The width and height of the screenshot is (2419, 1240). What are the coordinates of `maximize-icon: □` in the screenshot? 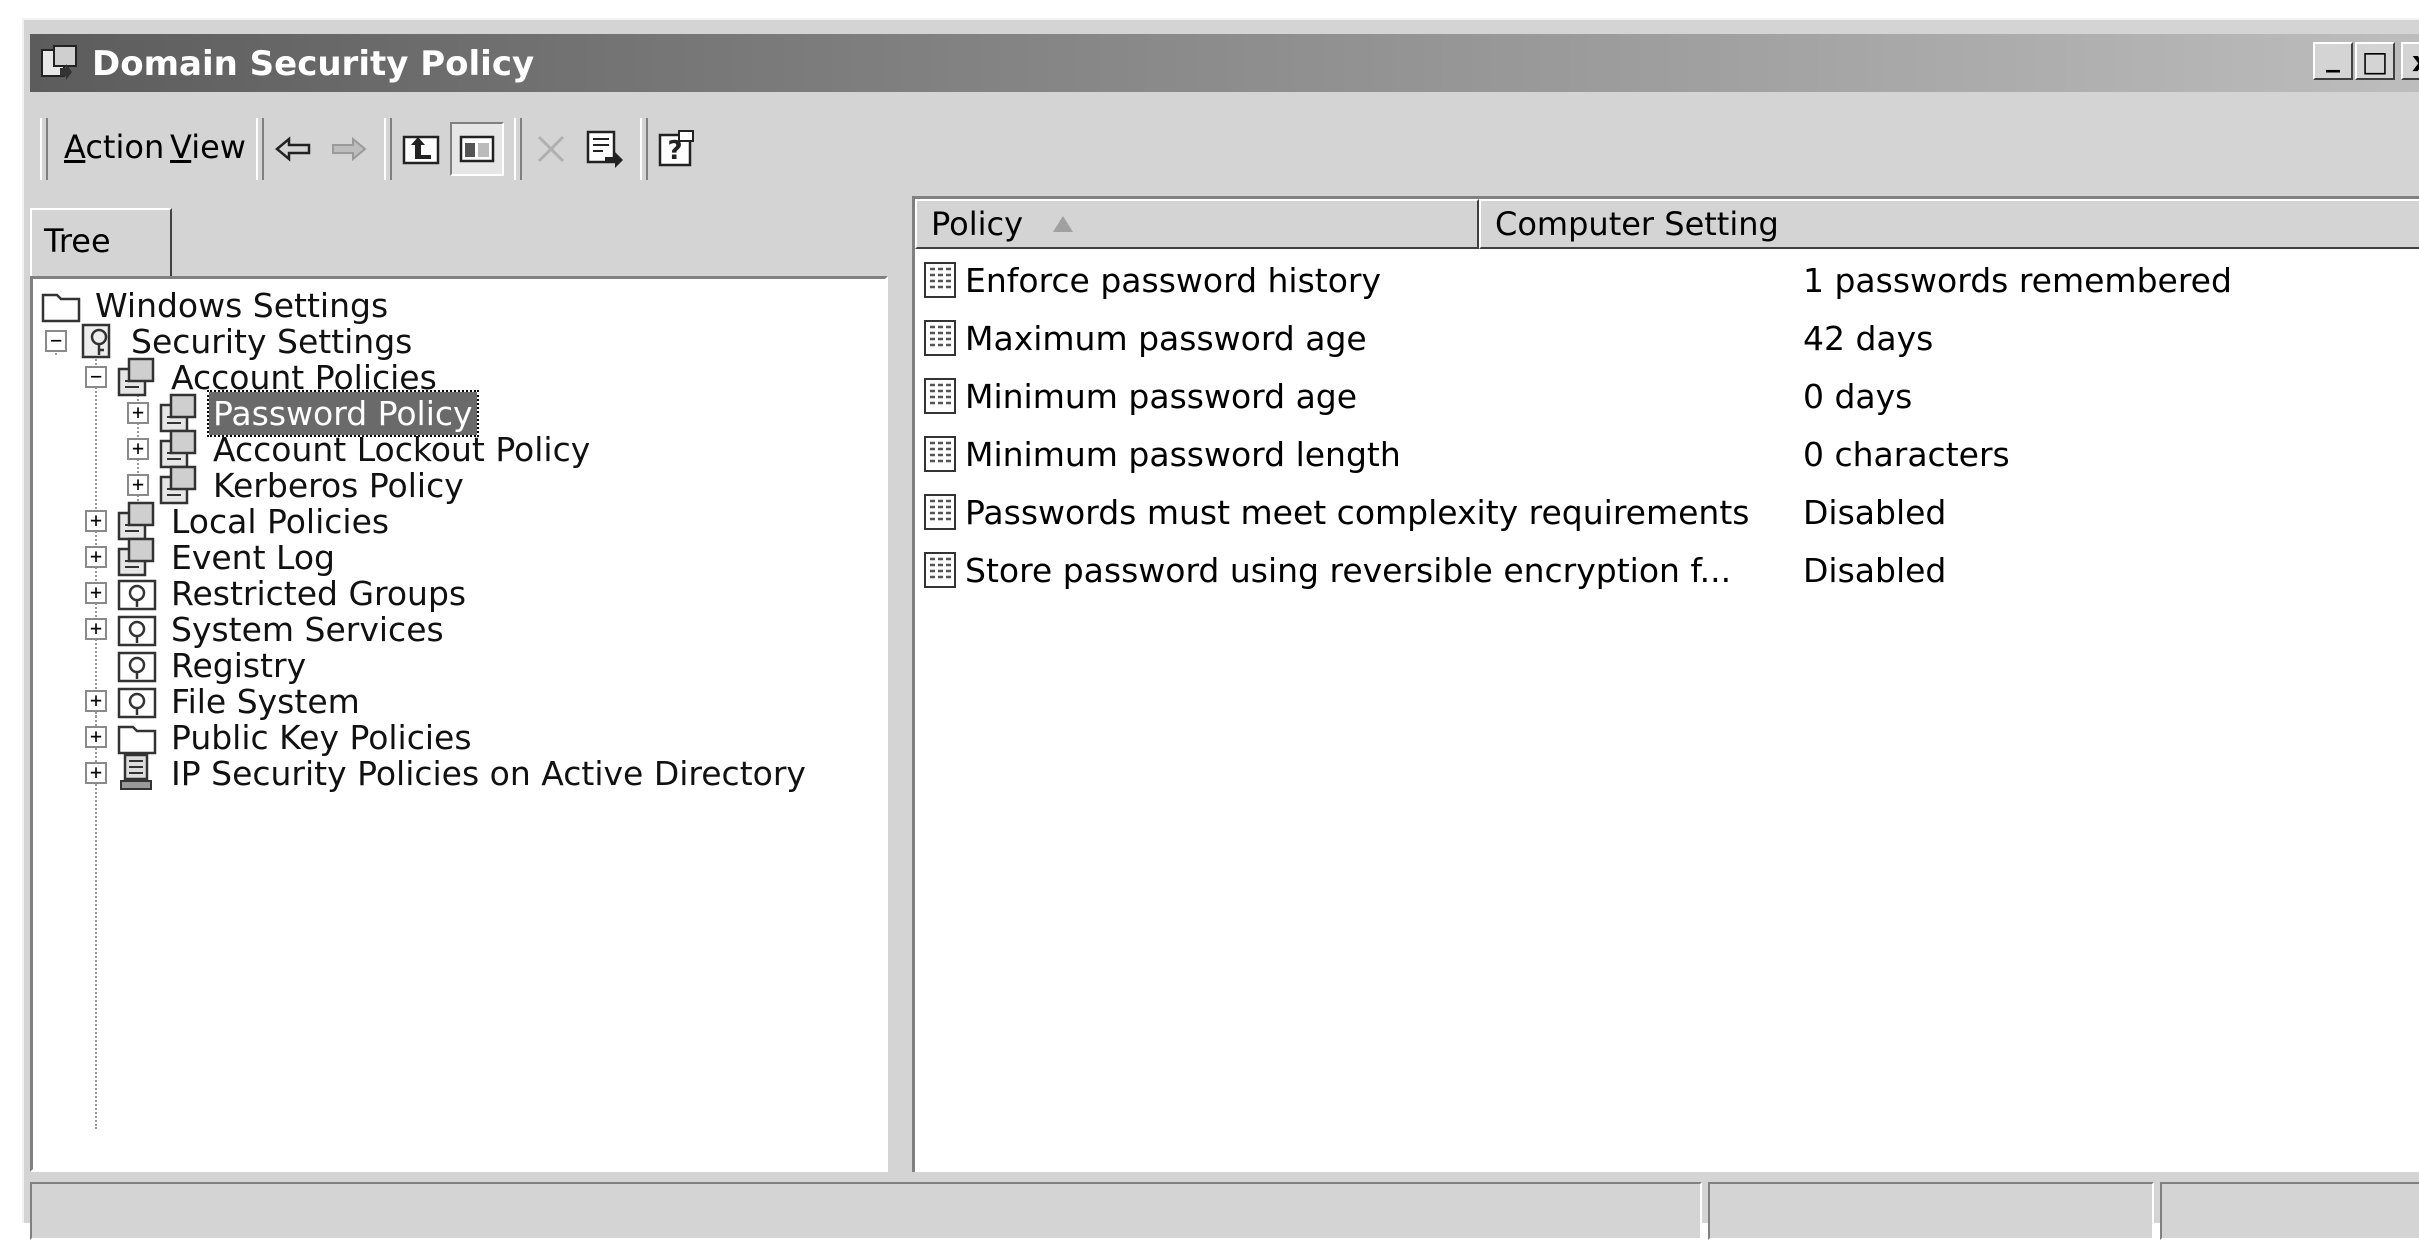 It's located at (2375, 61).